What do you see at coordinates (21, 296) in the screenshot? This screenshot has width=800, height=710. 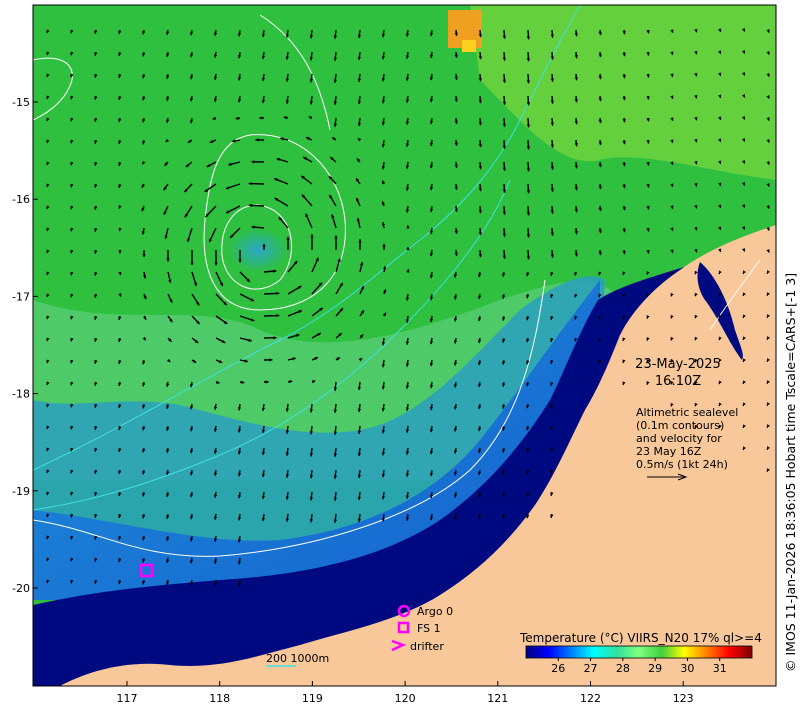 I see `y-tick-label: -17` at bounding box center [21, 296].